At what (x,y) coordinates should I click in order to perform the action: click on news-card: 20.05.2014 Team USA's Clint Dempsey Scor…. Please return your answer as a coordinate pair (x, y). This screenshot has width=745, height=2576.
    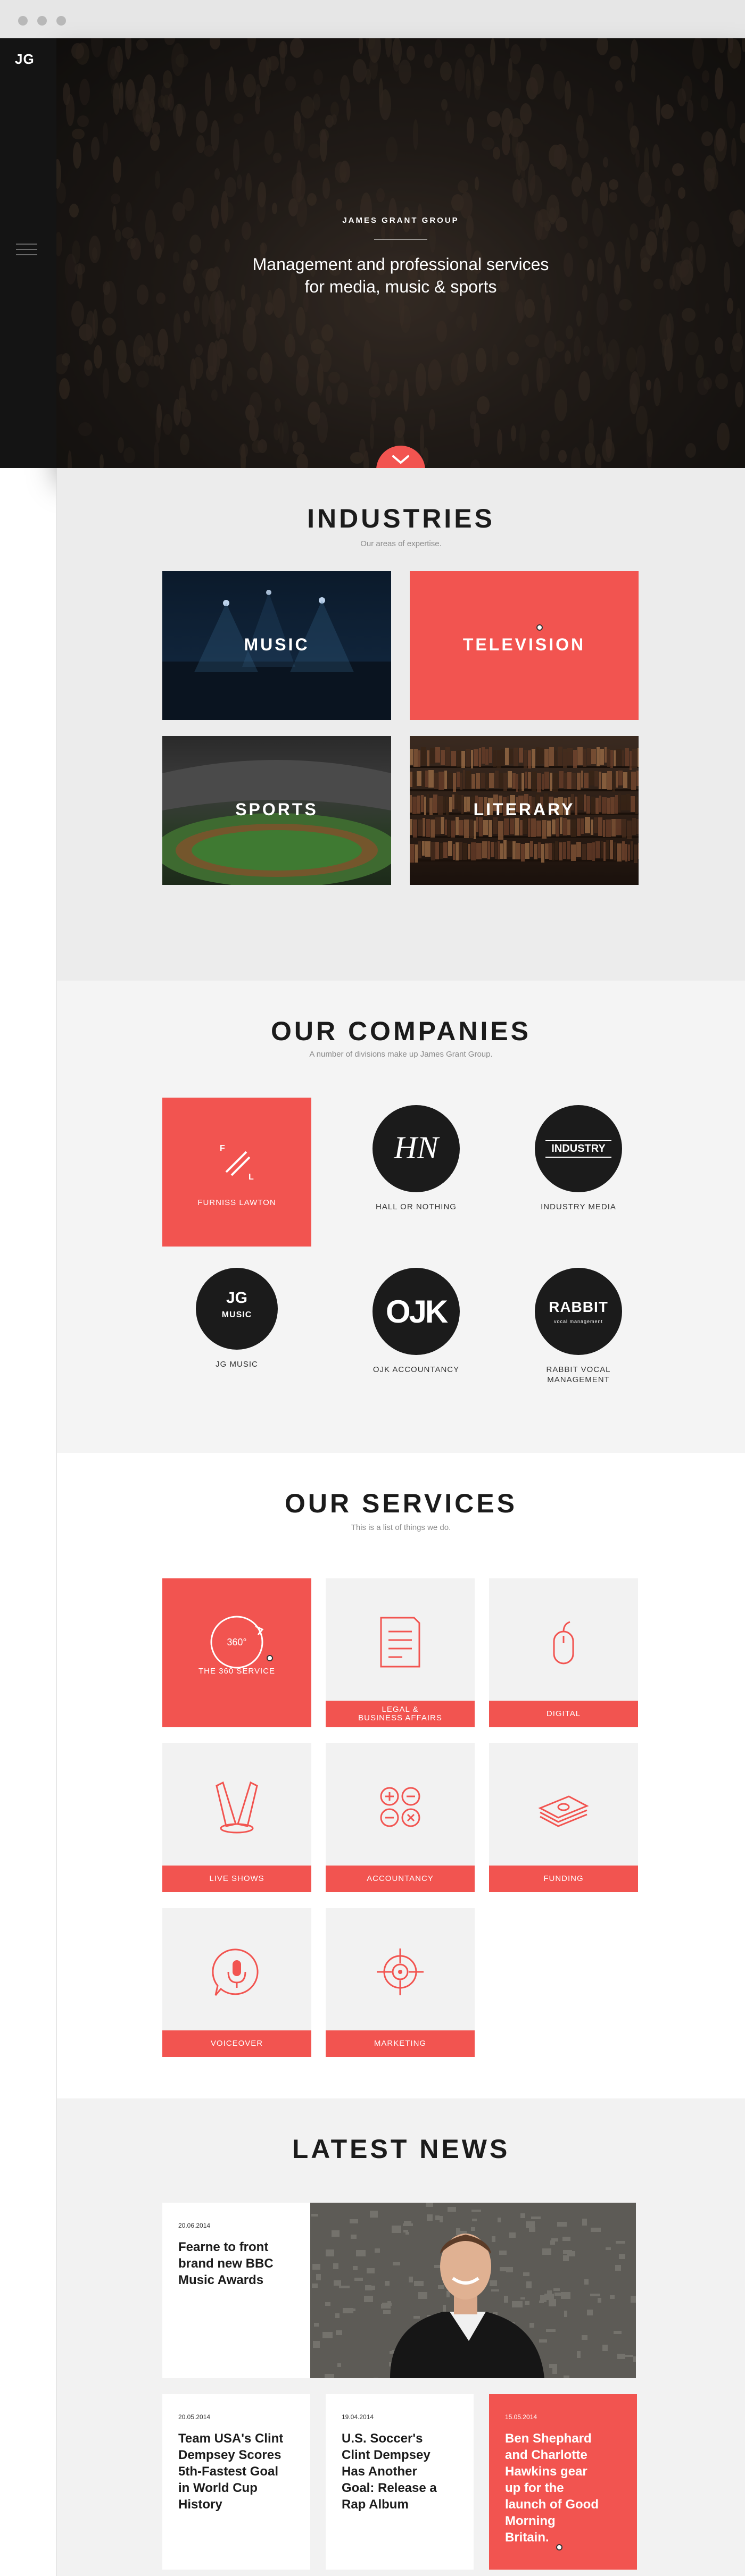
    Looking at the image, I should click on (236, 2482).